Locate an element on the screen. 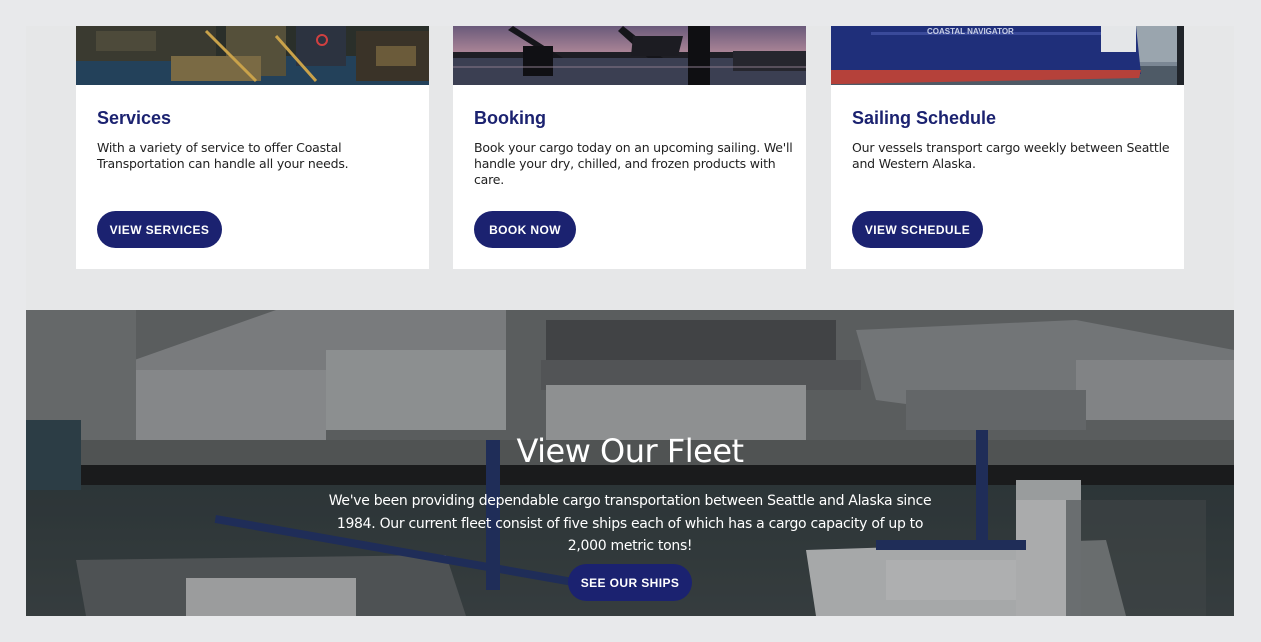  card-title: Services is located at coordinates (134, 118).